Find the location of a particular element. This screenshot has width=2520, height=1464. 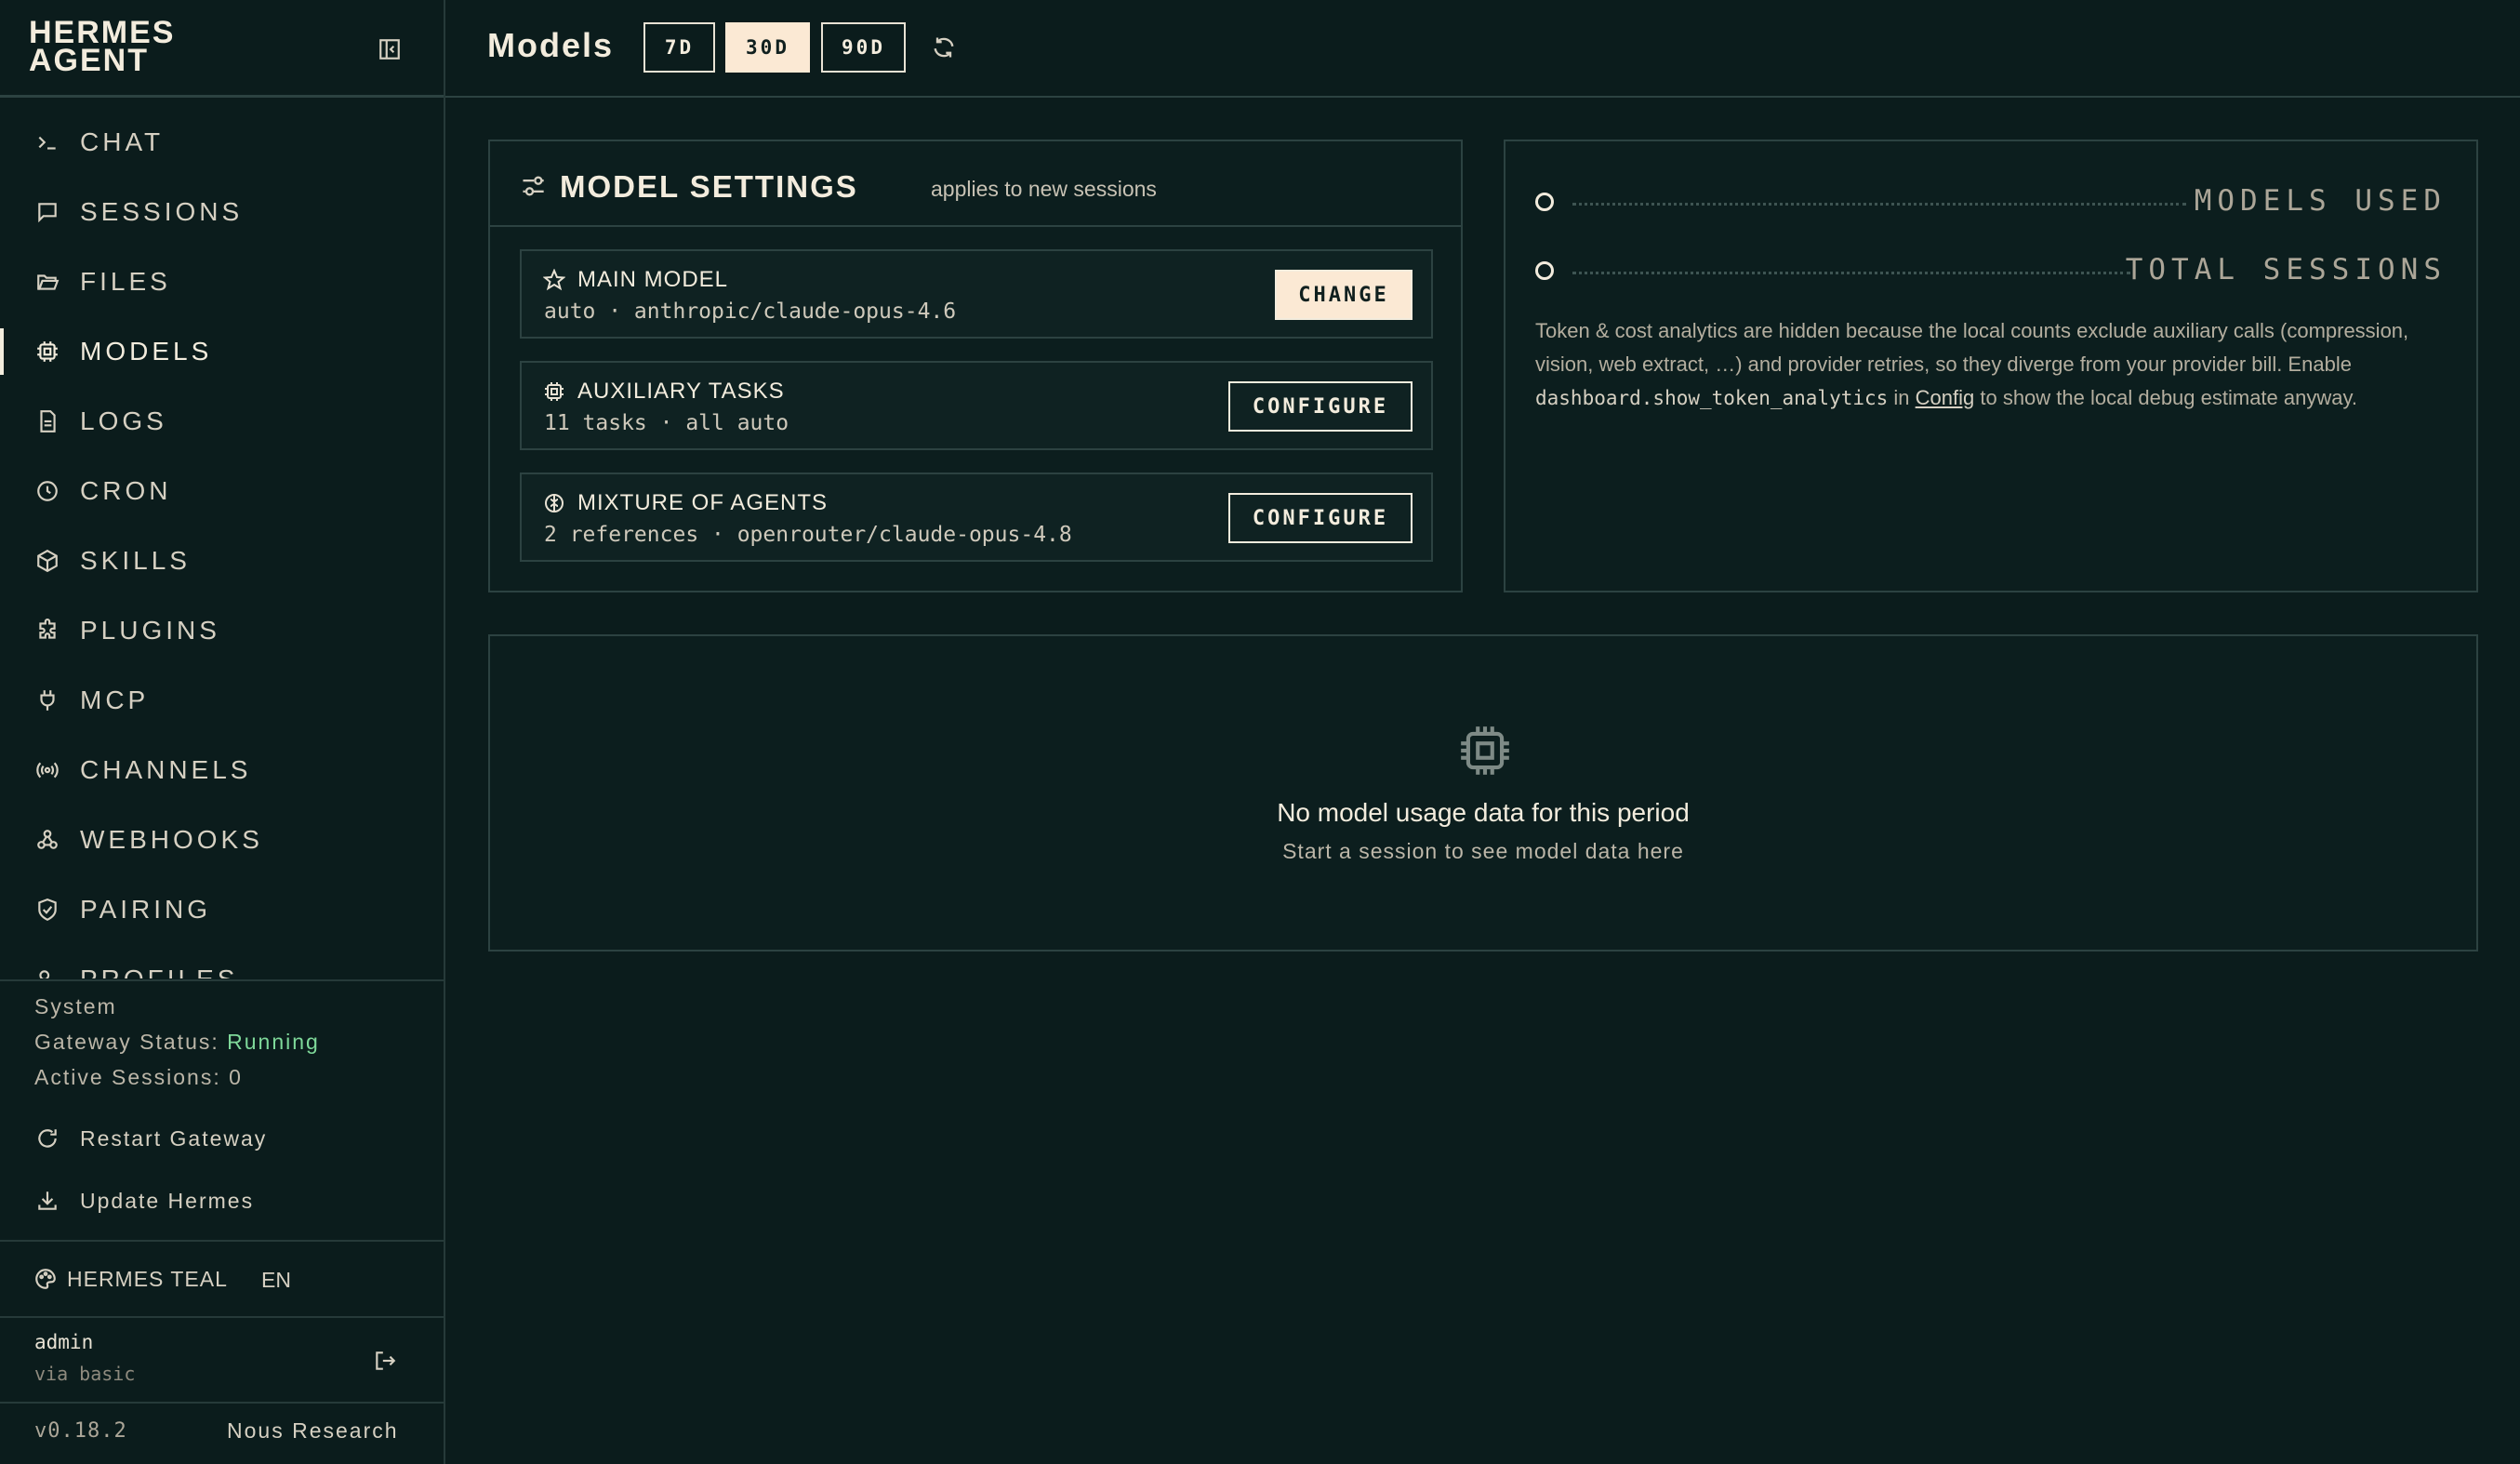

theme-selector: HERMES TEAL is located at coordinates (130, 1279).